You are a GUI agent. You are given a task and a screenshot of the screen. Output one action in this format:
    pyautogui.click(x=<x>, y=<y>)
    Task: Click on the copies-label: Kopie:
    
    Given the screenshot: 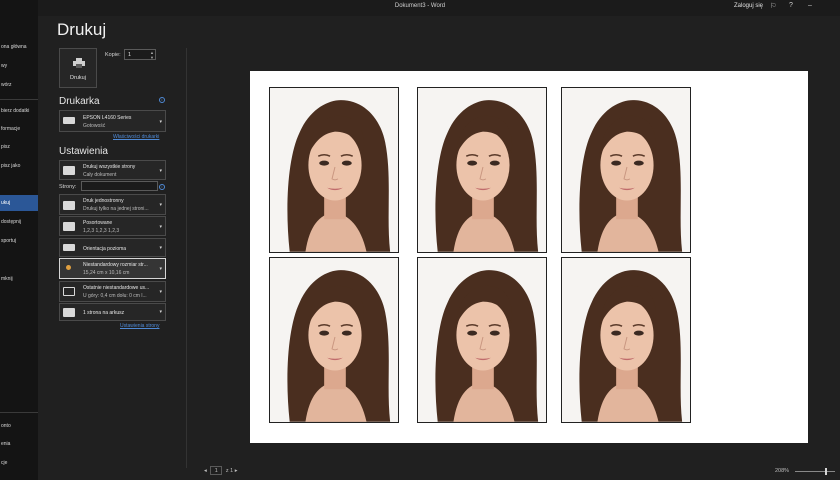 What is the action you would take?
    pyautogui.click(x=113, y=55)
    